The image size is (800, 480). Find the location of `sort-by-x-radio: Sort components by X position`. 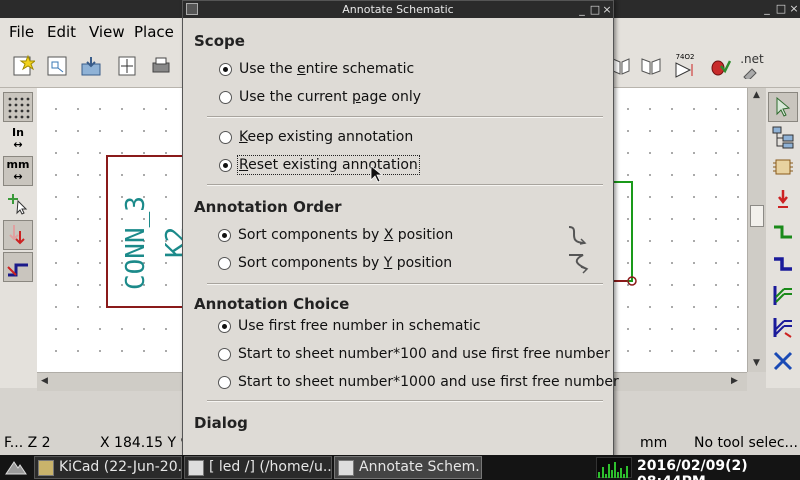

sort-by-x-radio: Sort components by X position is located at coordinates (335, 235).